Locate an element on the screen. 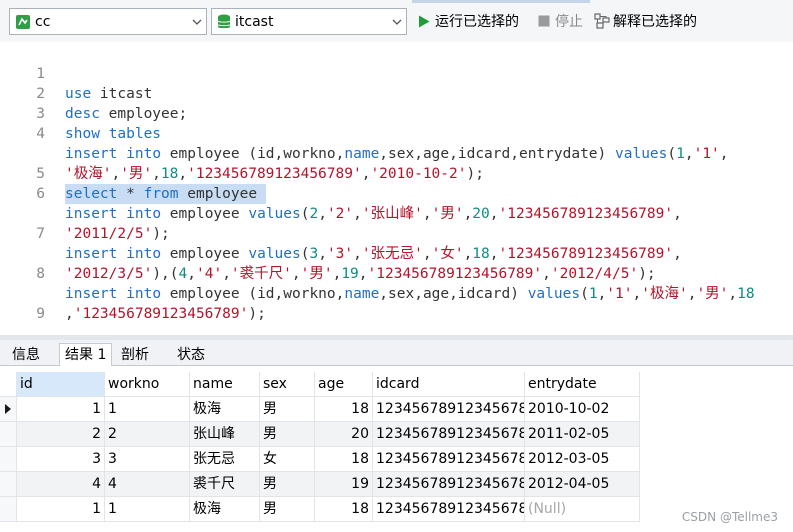  table-cell: 裘千尺 is located at coordinates (225, 484).